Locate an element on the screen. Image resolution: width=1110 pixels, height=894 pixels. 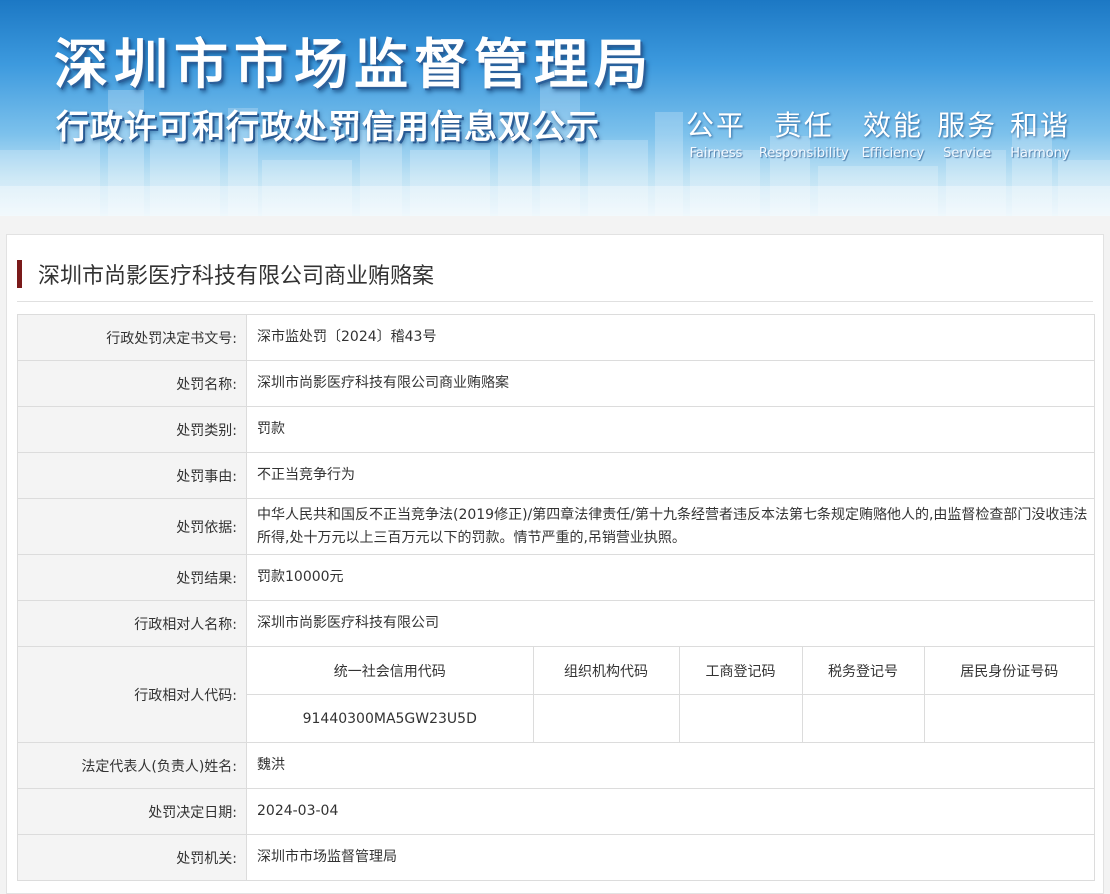
row-label: 处罚决定日期: is located at coordinates (132, 811).